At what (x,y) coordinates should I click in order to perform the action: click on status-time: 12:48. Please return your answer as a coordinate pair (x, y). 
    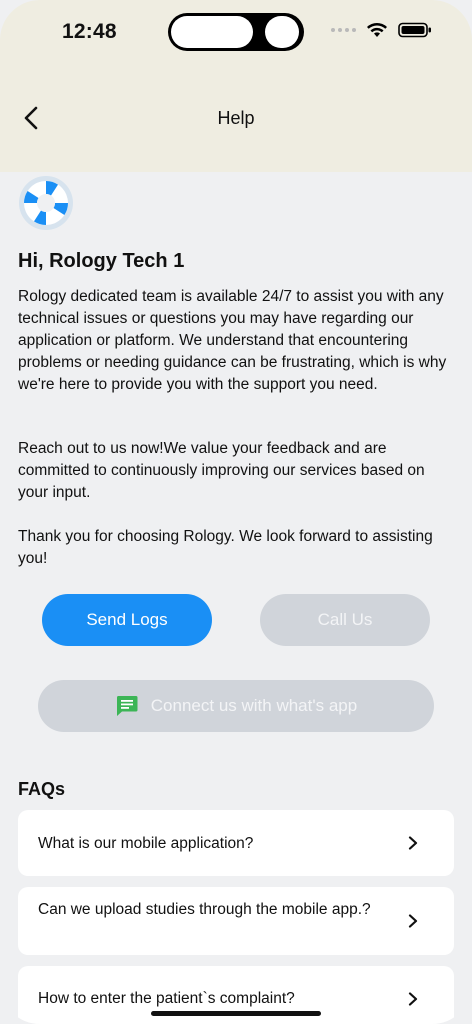
    Looking at the image, I should click on (89, 31).